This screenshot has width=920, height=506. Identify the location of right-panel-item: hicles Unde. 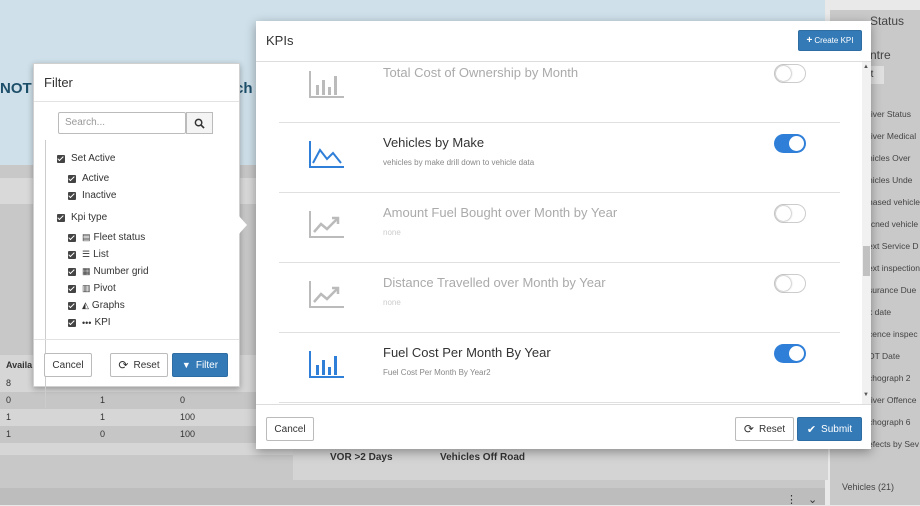
(890, 180).